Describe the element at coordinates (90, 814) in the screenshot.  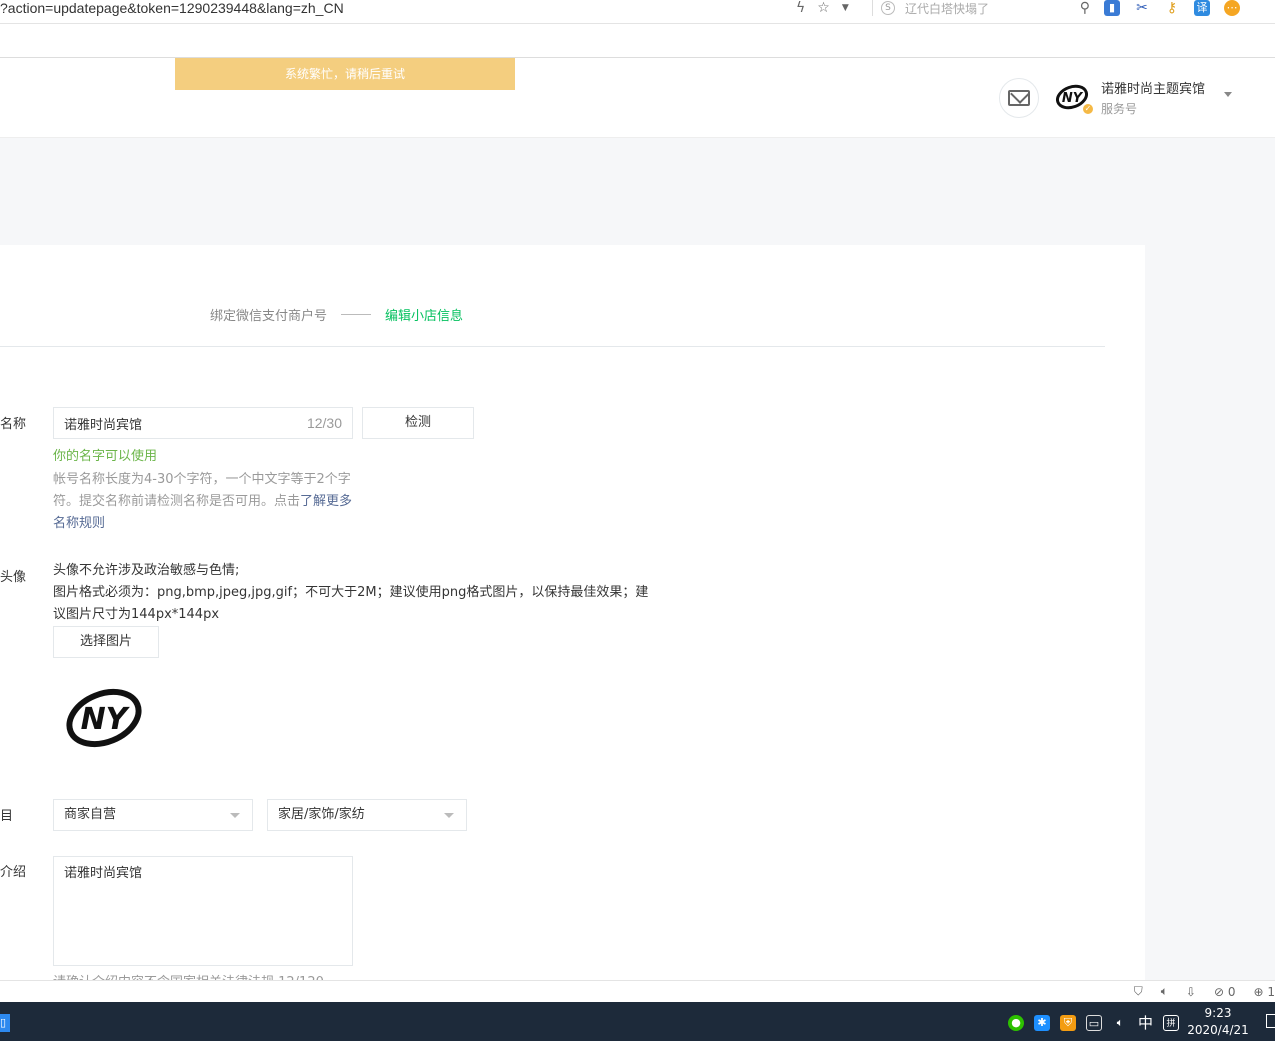
I see `category-primary-value: 商家自营` at that location.